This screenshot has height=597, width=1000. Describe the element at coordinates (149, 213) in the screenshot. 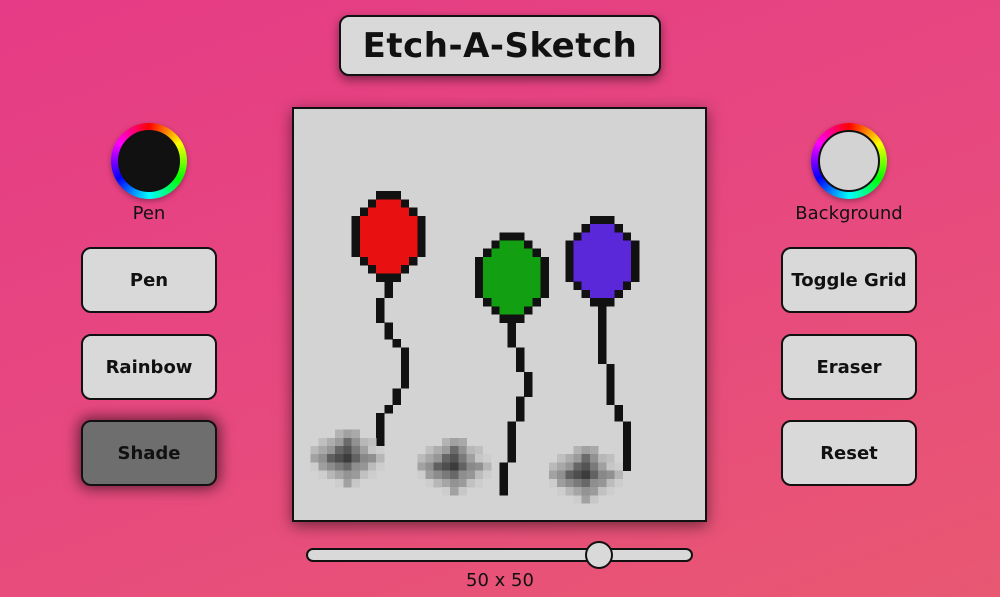

I see `pen-color-label: Pen` at that location.